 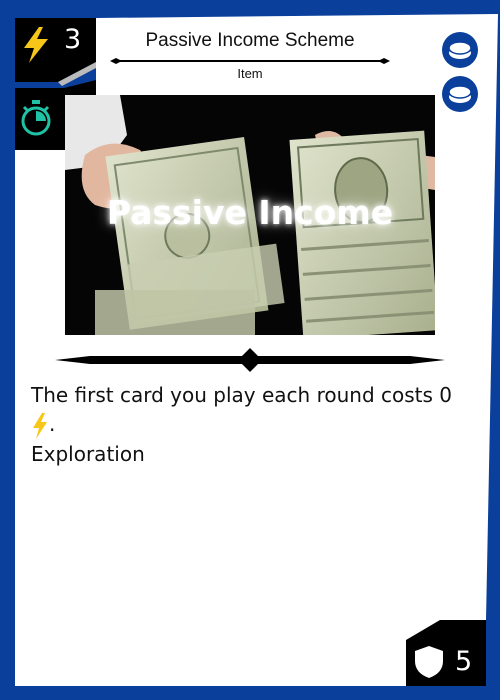 I want to click on card-keyword: Exploration, so click(x=88, y=453).